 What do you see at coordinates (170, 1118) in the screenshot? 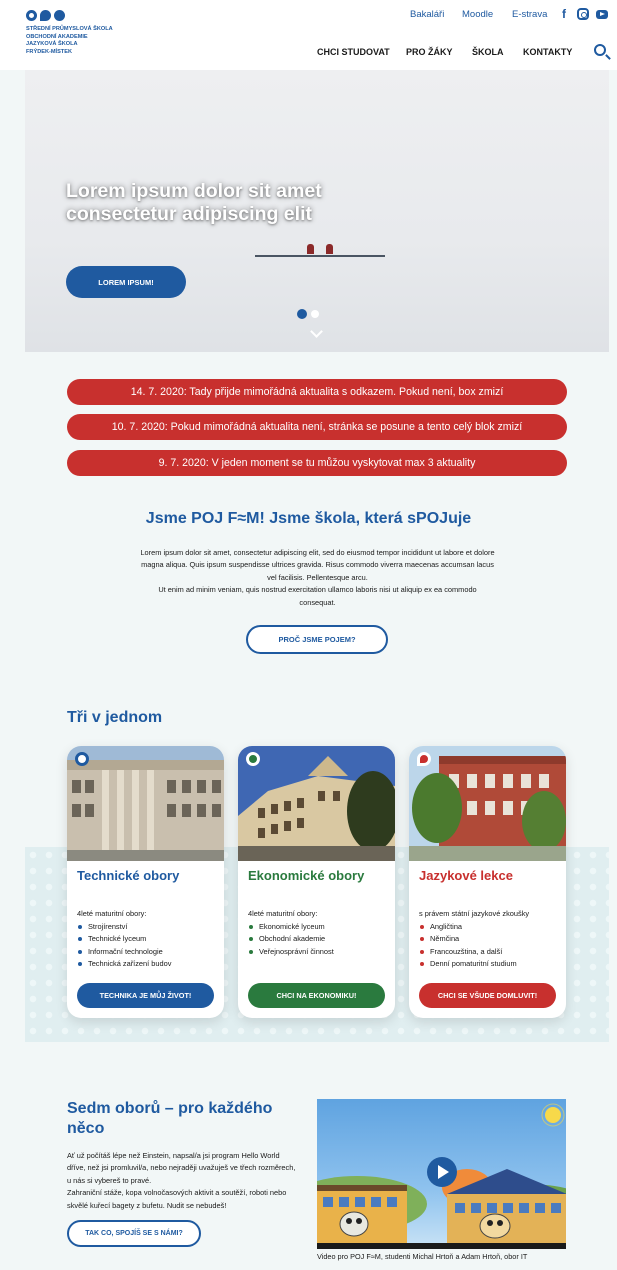
I see `seven-fields-title: Sedm oborů – pro každého něco` at bounding box center [170, 1118].